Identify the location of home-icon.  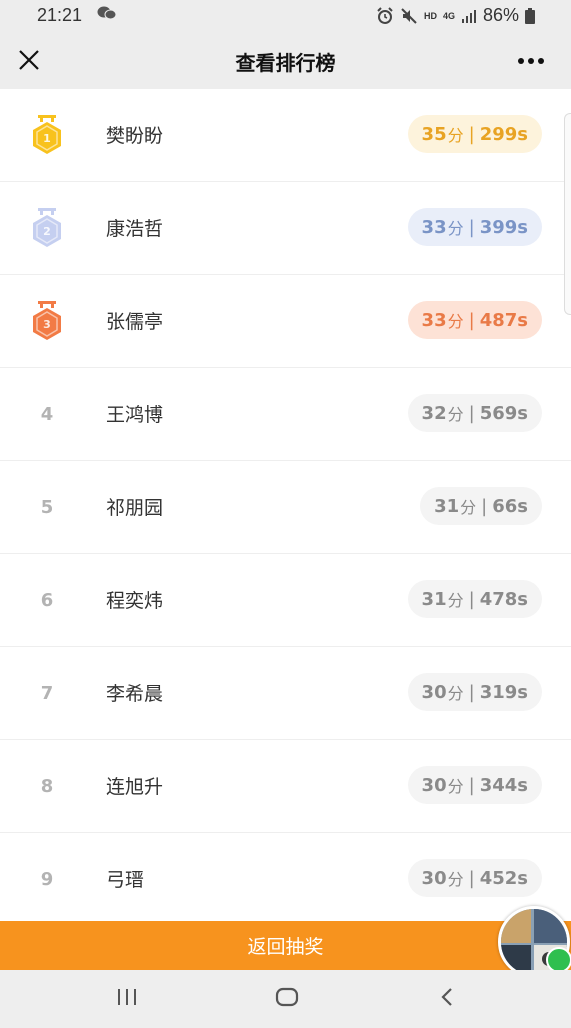
(287, 997).